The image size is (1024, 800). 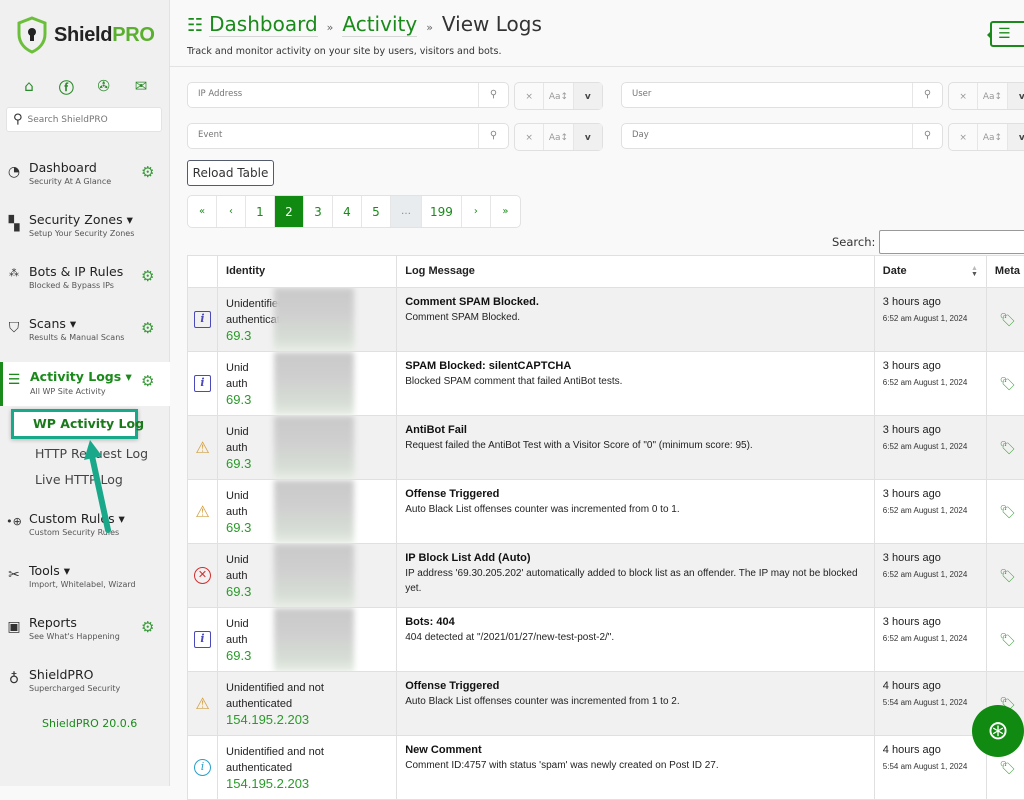 I want to click on page-link: 3, so click(x=318, y=211).